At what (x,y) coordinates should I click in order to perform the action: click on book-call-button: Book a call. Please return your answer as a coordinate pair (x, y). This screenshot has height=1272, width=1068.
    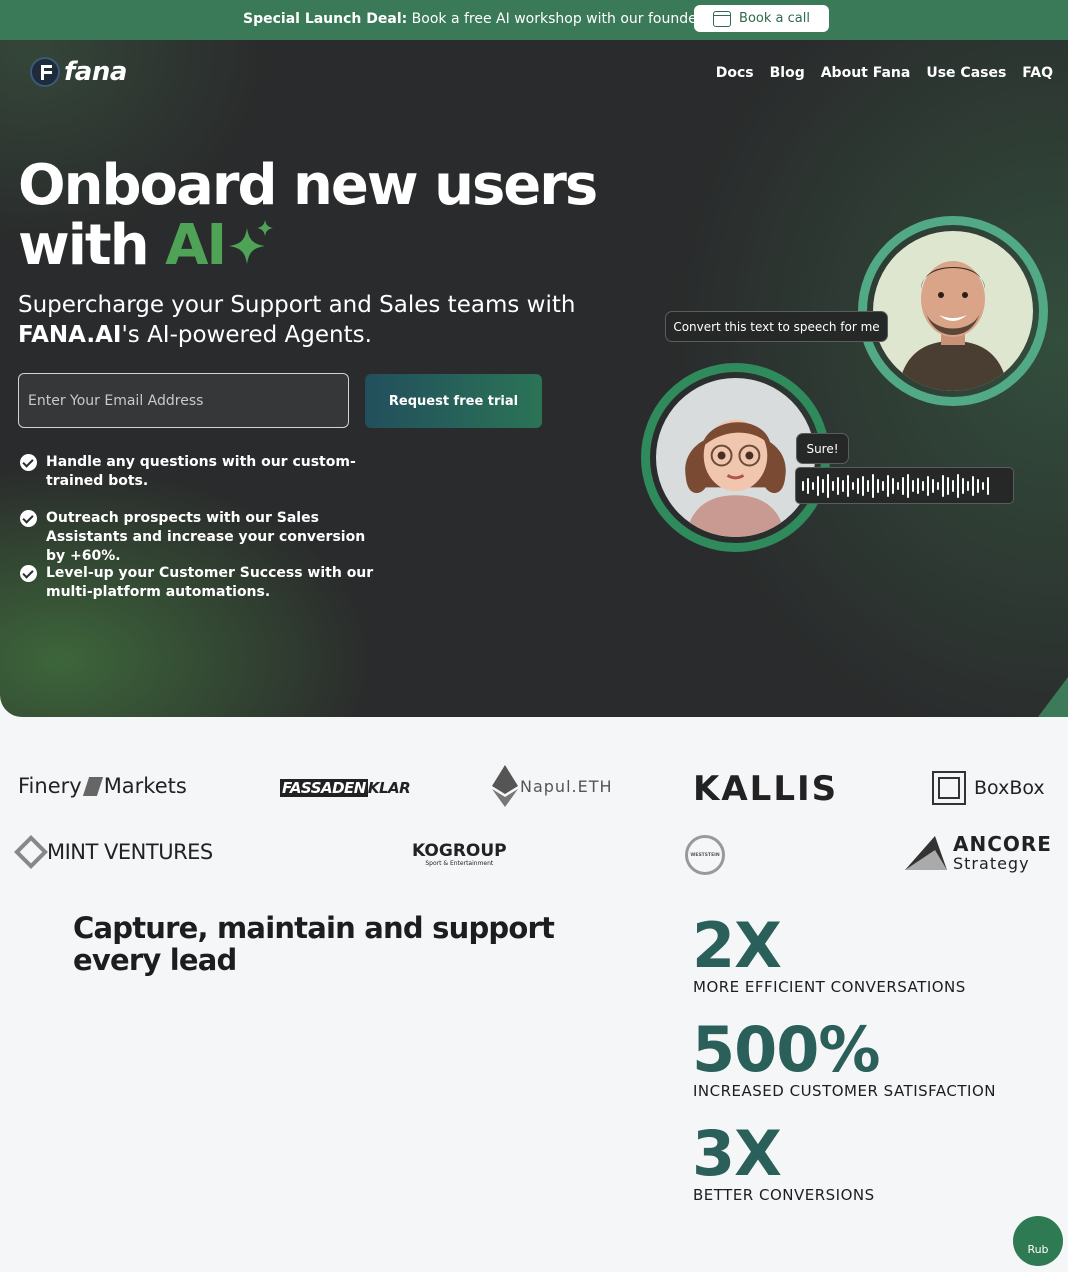
    Looking at the image, I should click on (761, 18).